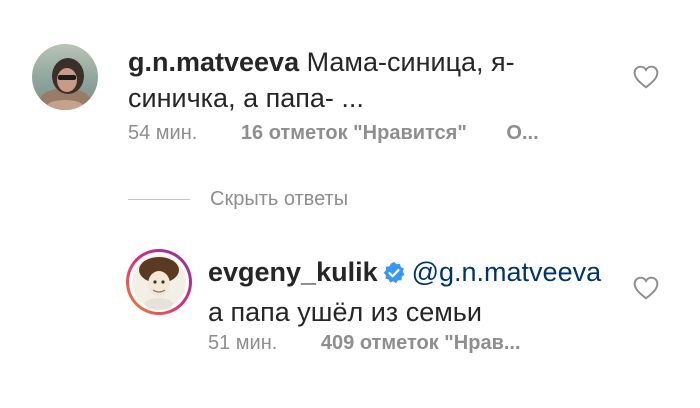 This screenshot has width=700, height=408. Describe the element at coordinates (293, 272) in the screenshot. I see `reply-username: evgeny_kulik` at that location.